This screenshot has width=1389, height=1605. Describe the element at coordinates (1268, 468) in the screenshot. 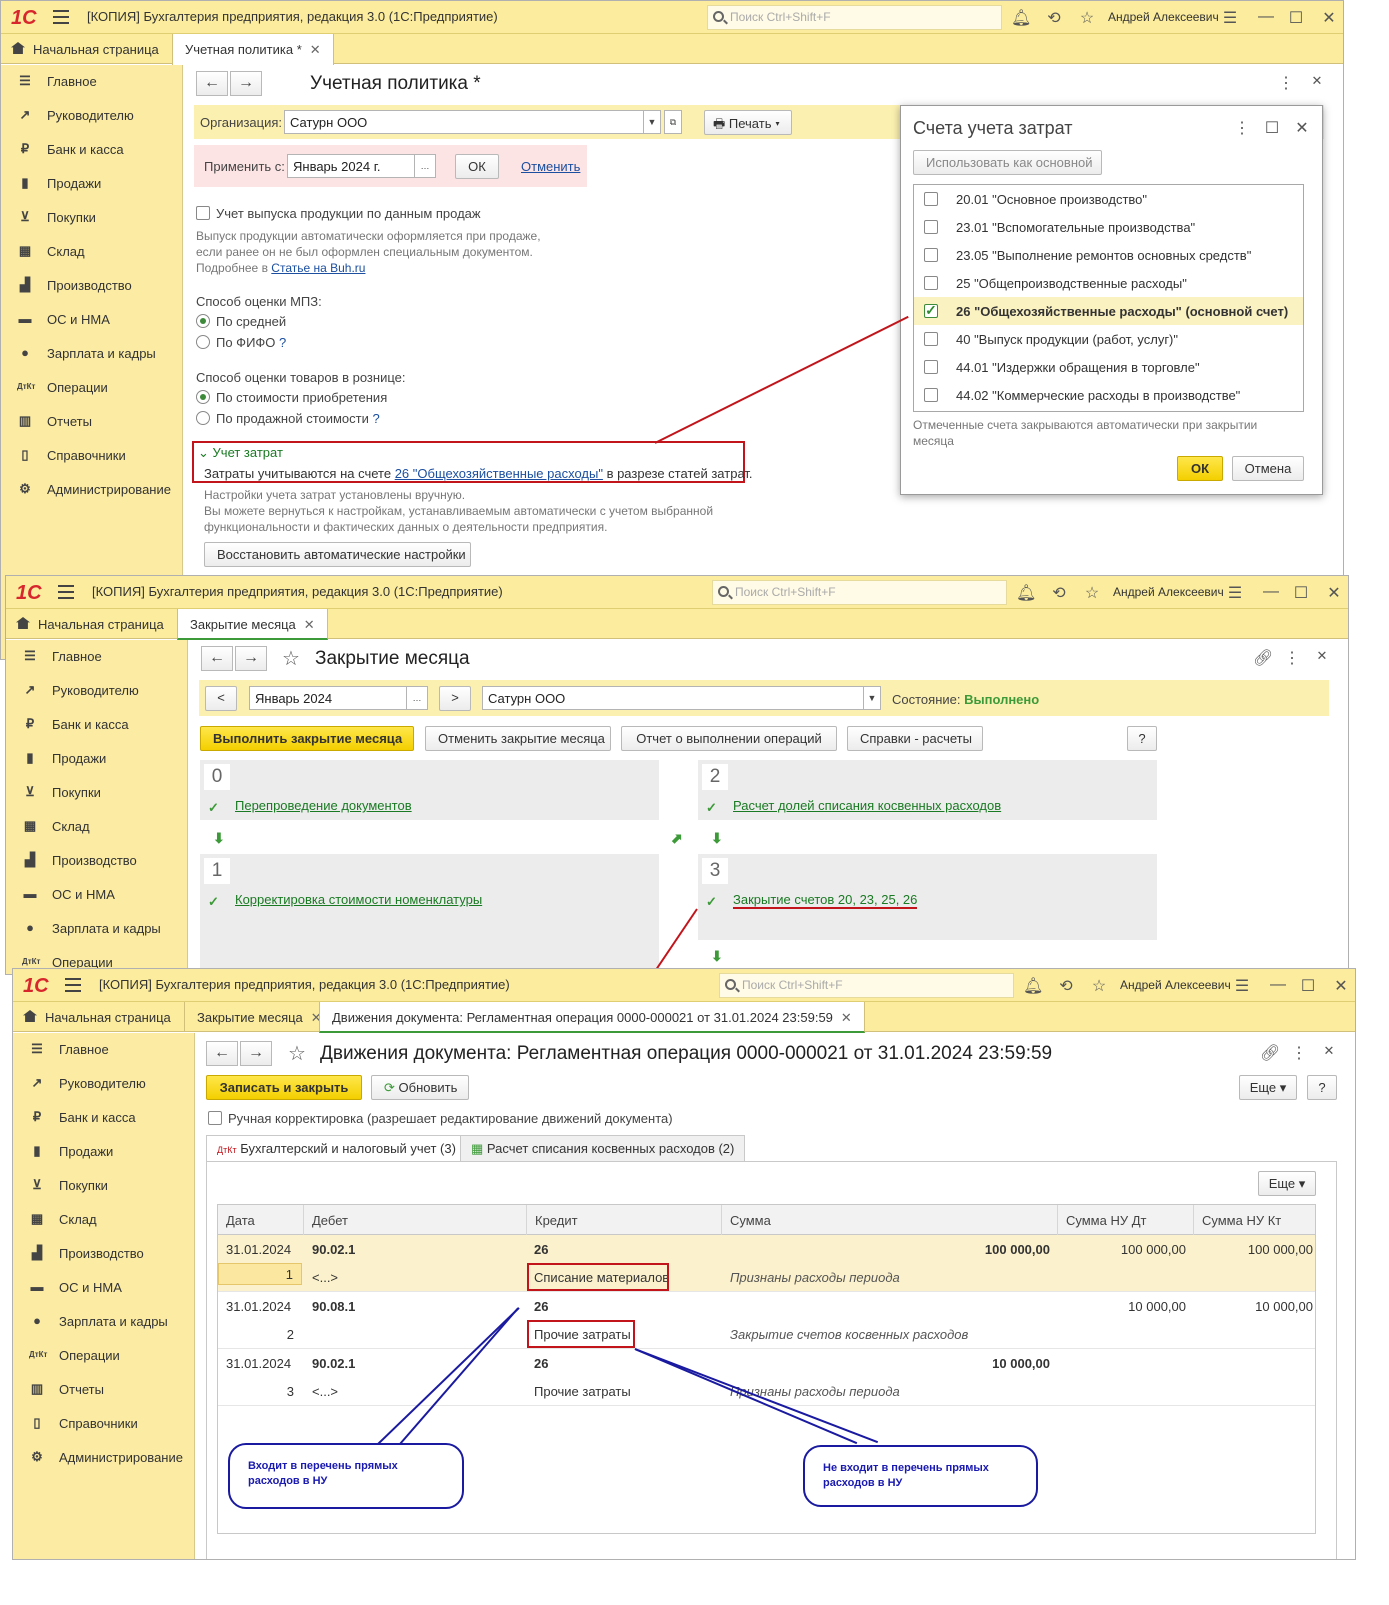

I see `dialog-cancel-button: Отмена` at that location.